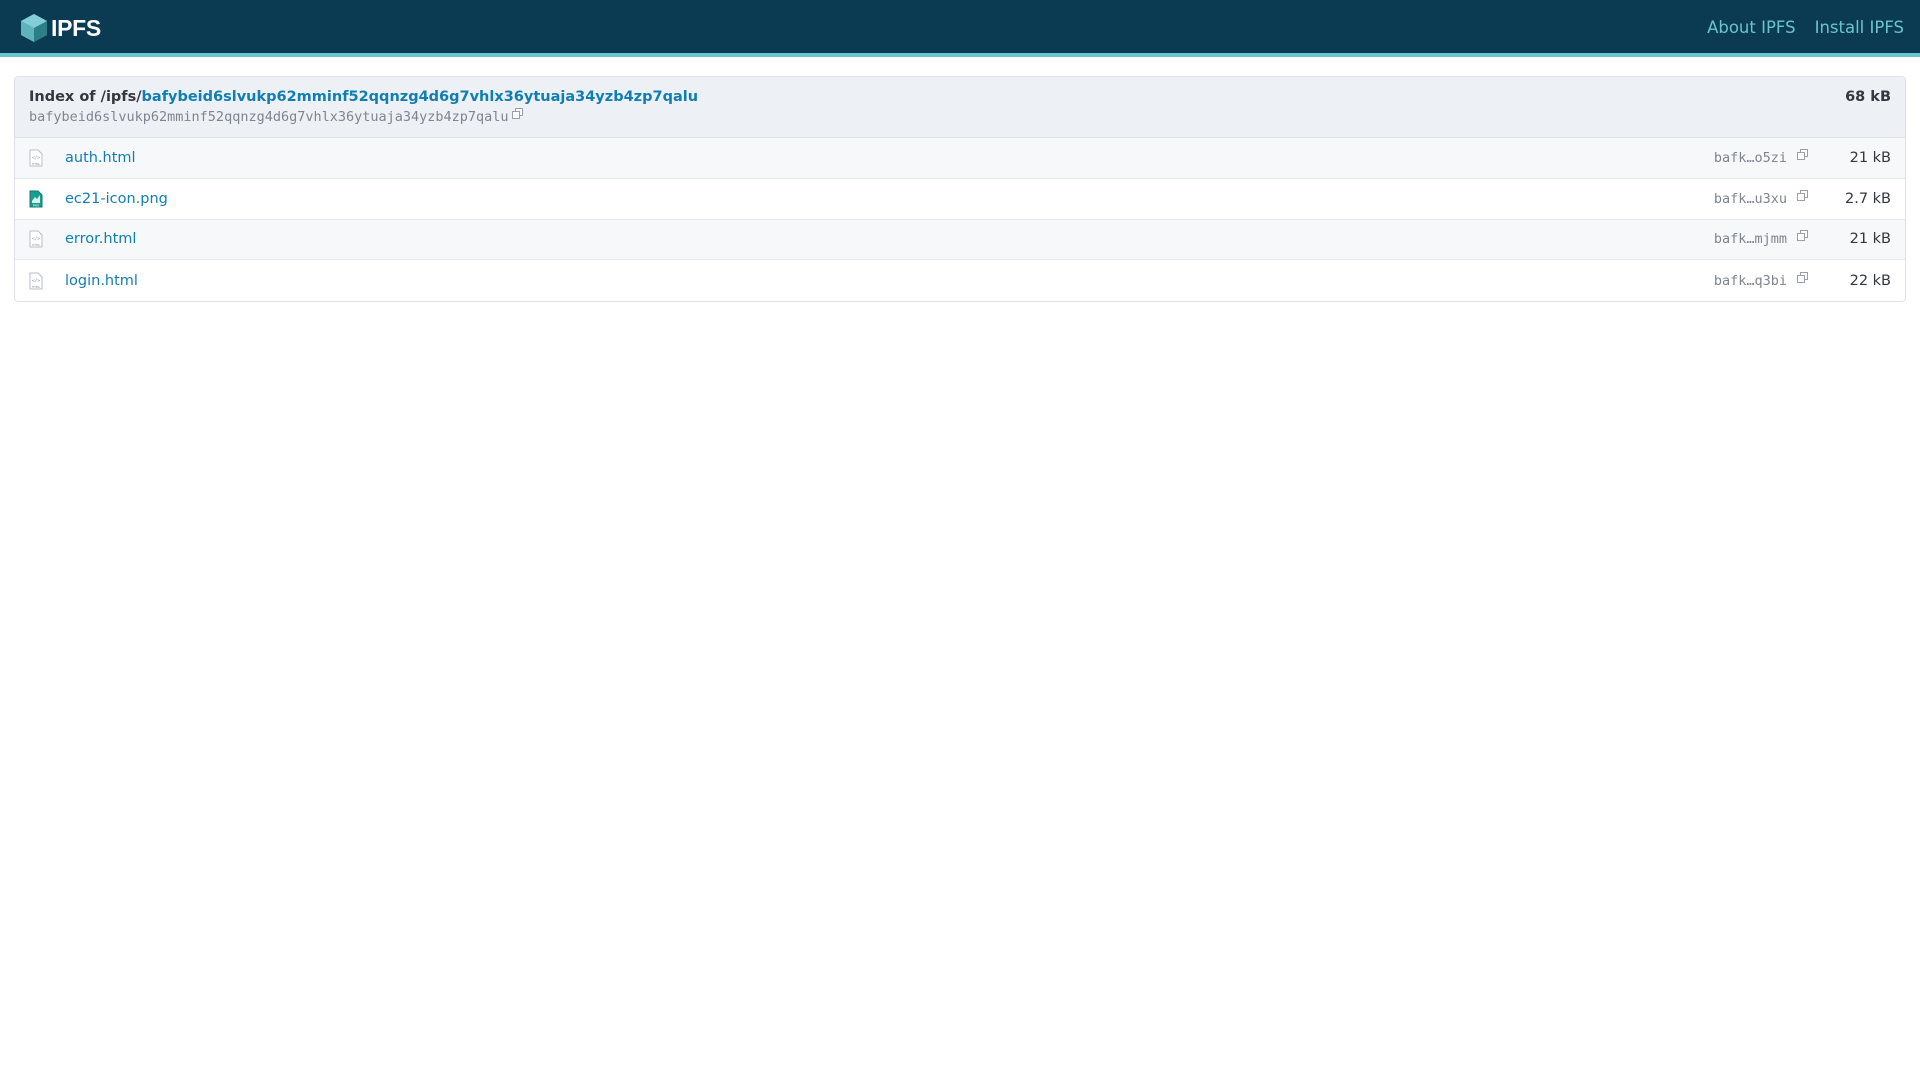 Image resolution: width=1920 pixels, height=1080 pixels. I want to click on file-row: </> HTML login.html bafk…q3bi 22 kB, so click(960, 280).